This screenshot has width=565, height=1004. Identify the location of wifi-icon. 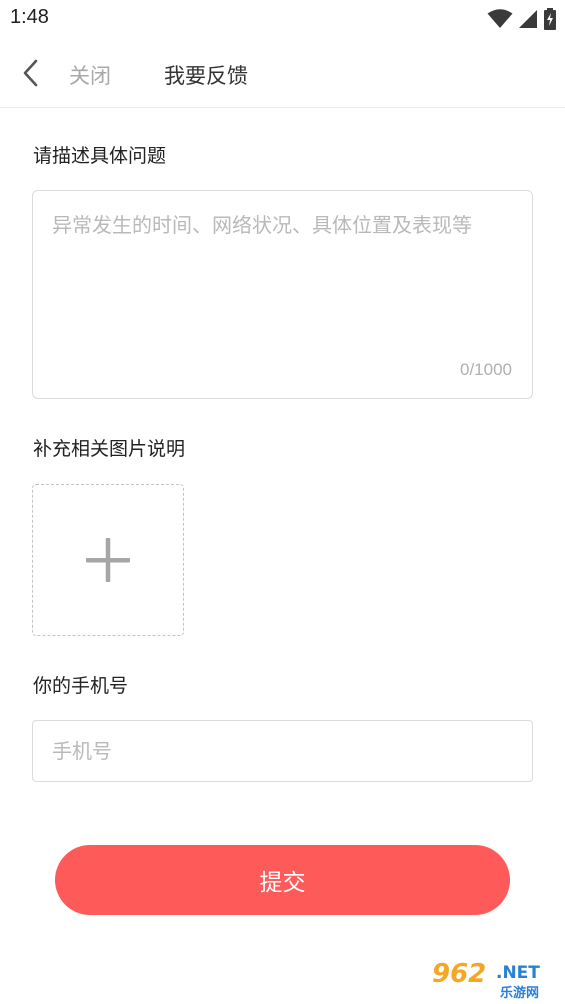
(500, 18).